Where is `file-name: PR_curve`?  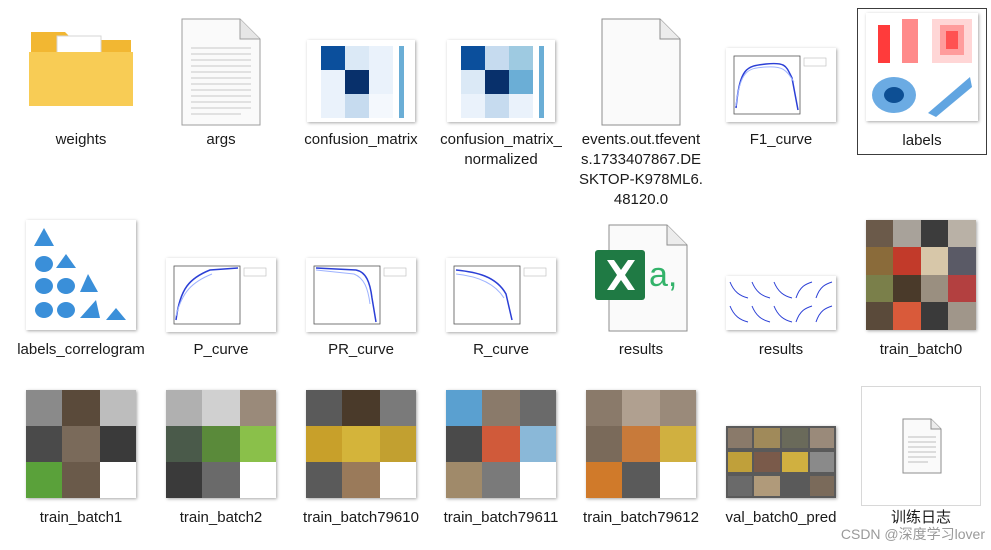 file-name: PR_curve is located at coordinates (361, 349).